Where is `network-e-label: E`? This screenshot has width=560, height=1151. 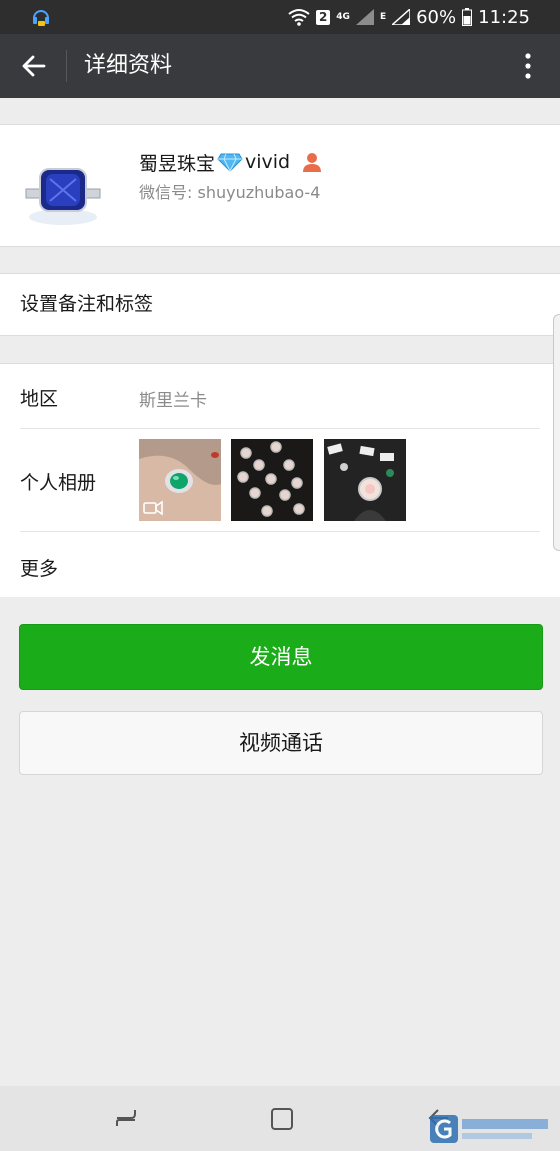
network-e-label: E is located at coordinates (383, 17).